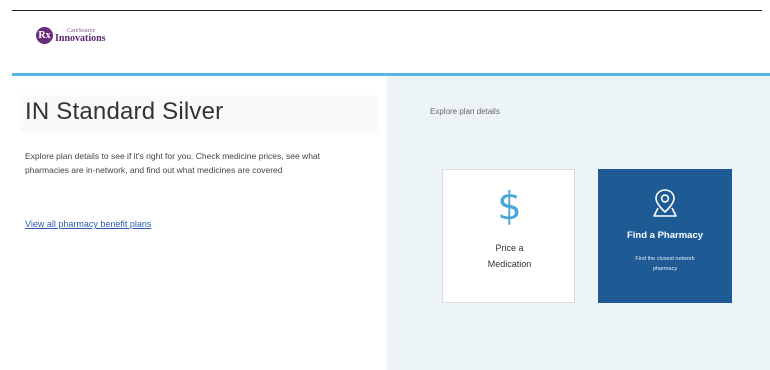 This screenshot has height=370, width=770. I want to click on logo-mark: Rx, so click(44, 35).